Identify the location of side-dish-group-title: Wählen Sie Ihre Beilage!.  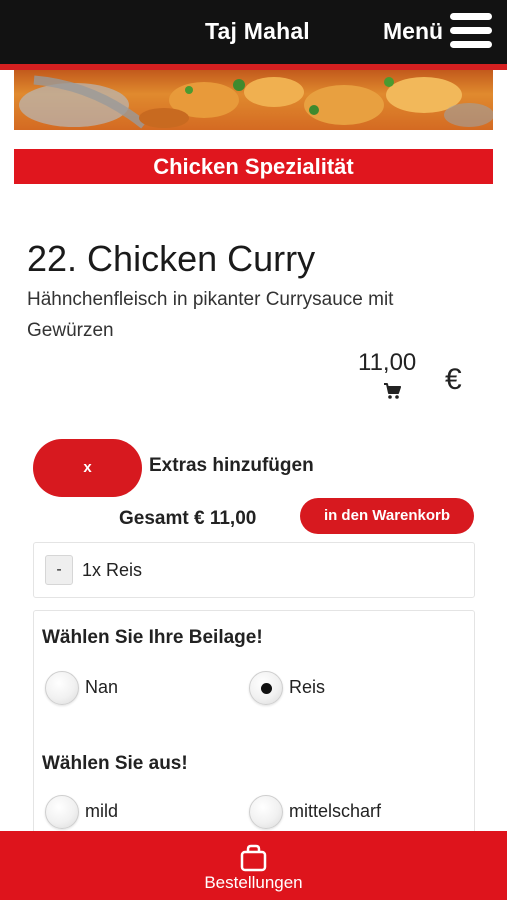
(152, 637).